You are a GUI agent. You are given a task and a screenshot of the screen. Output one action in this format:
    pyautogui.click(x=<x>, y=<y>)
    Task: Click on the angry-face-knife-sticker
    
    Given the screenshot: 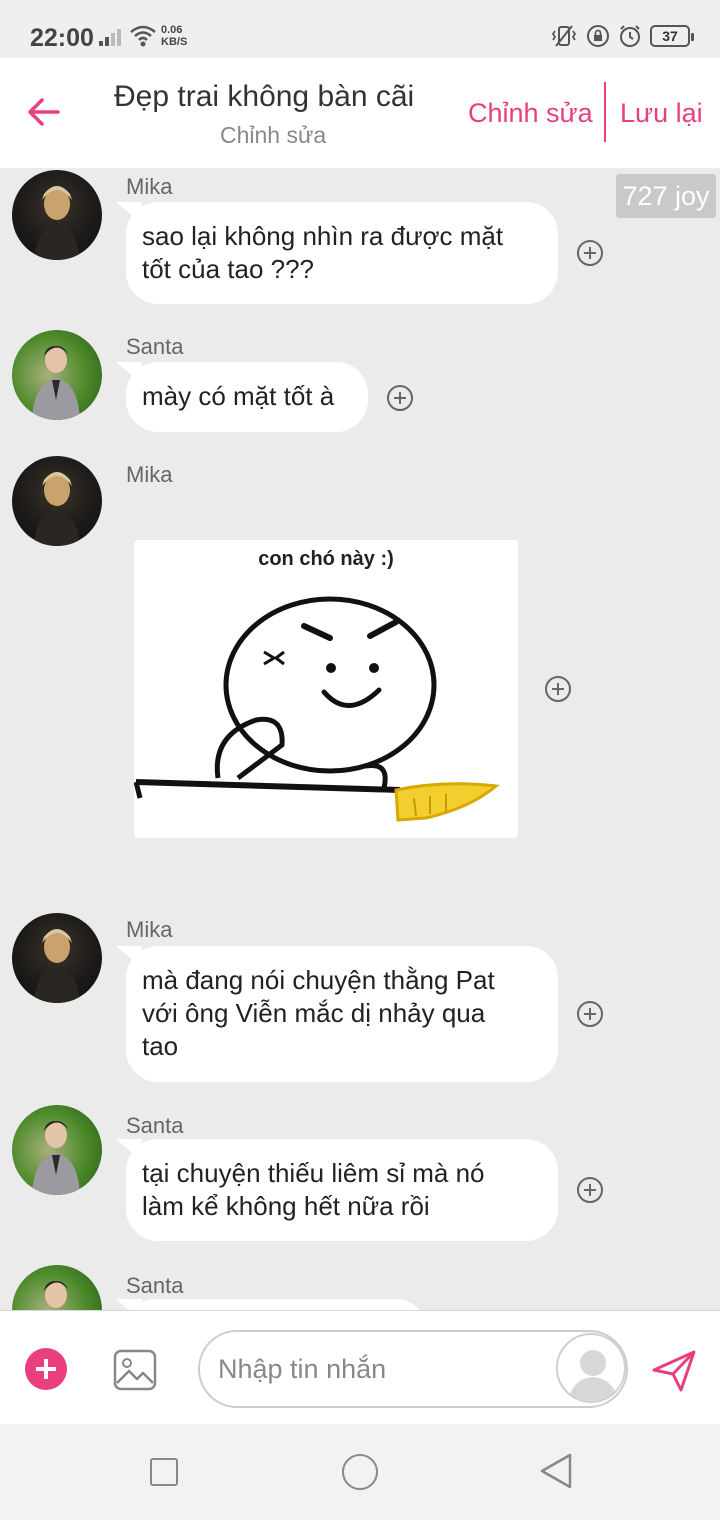 What is the action you would take?
    pyautogui.click(x=317, y=709)
    